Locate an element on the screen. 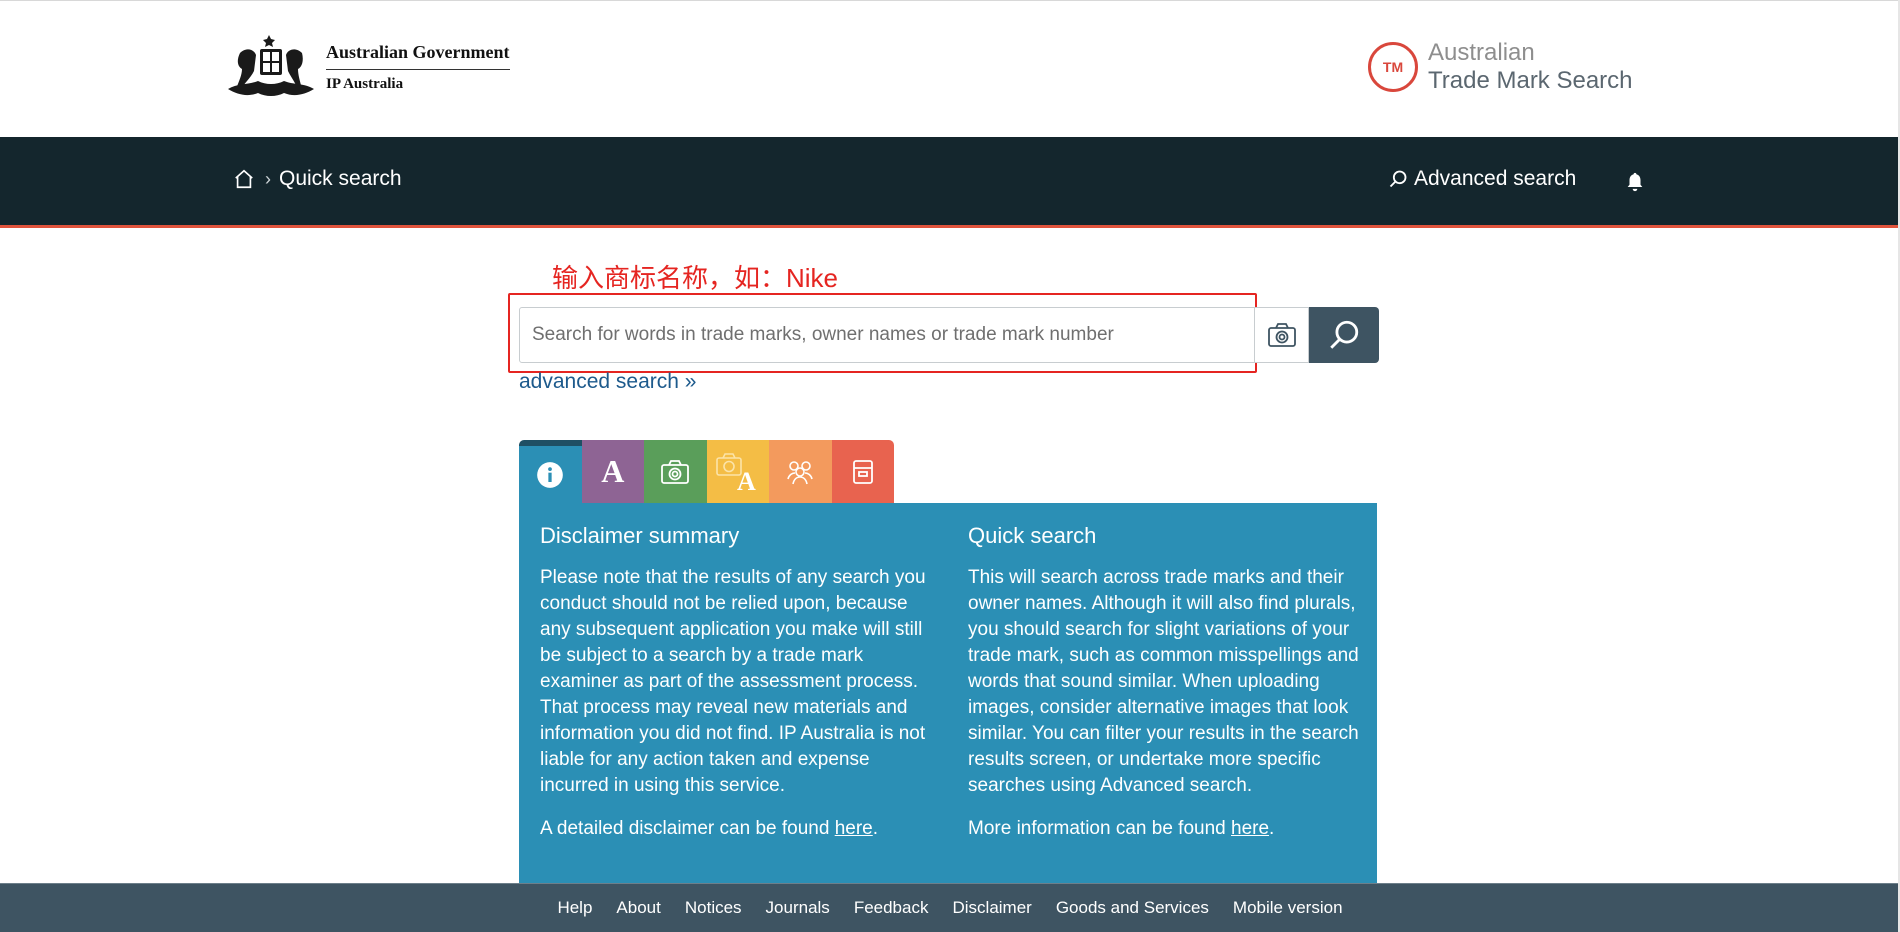 This screenshot has width=1900, height=932. quick-search-more: More information can be found here. is located at coordinates (1121, 828).